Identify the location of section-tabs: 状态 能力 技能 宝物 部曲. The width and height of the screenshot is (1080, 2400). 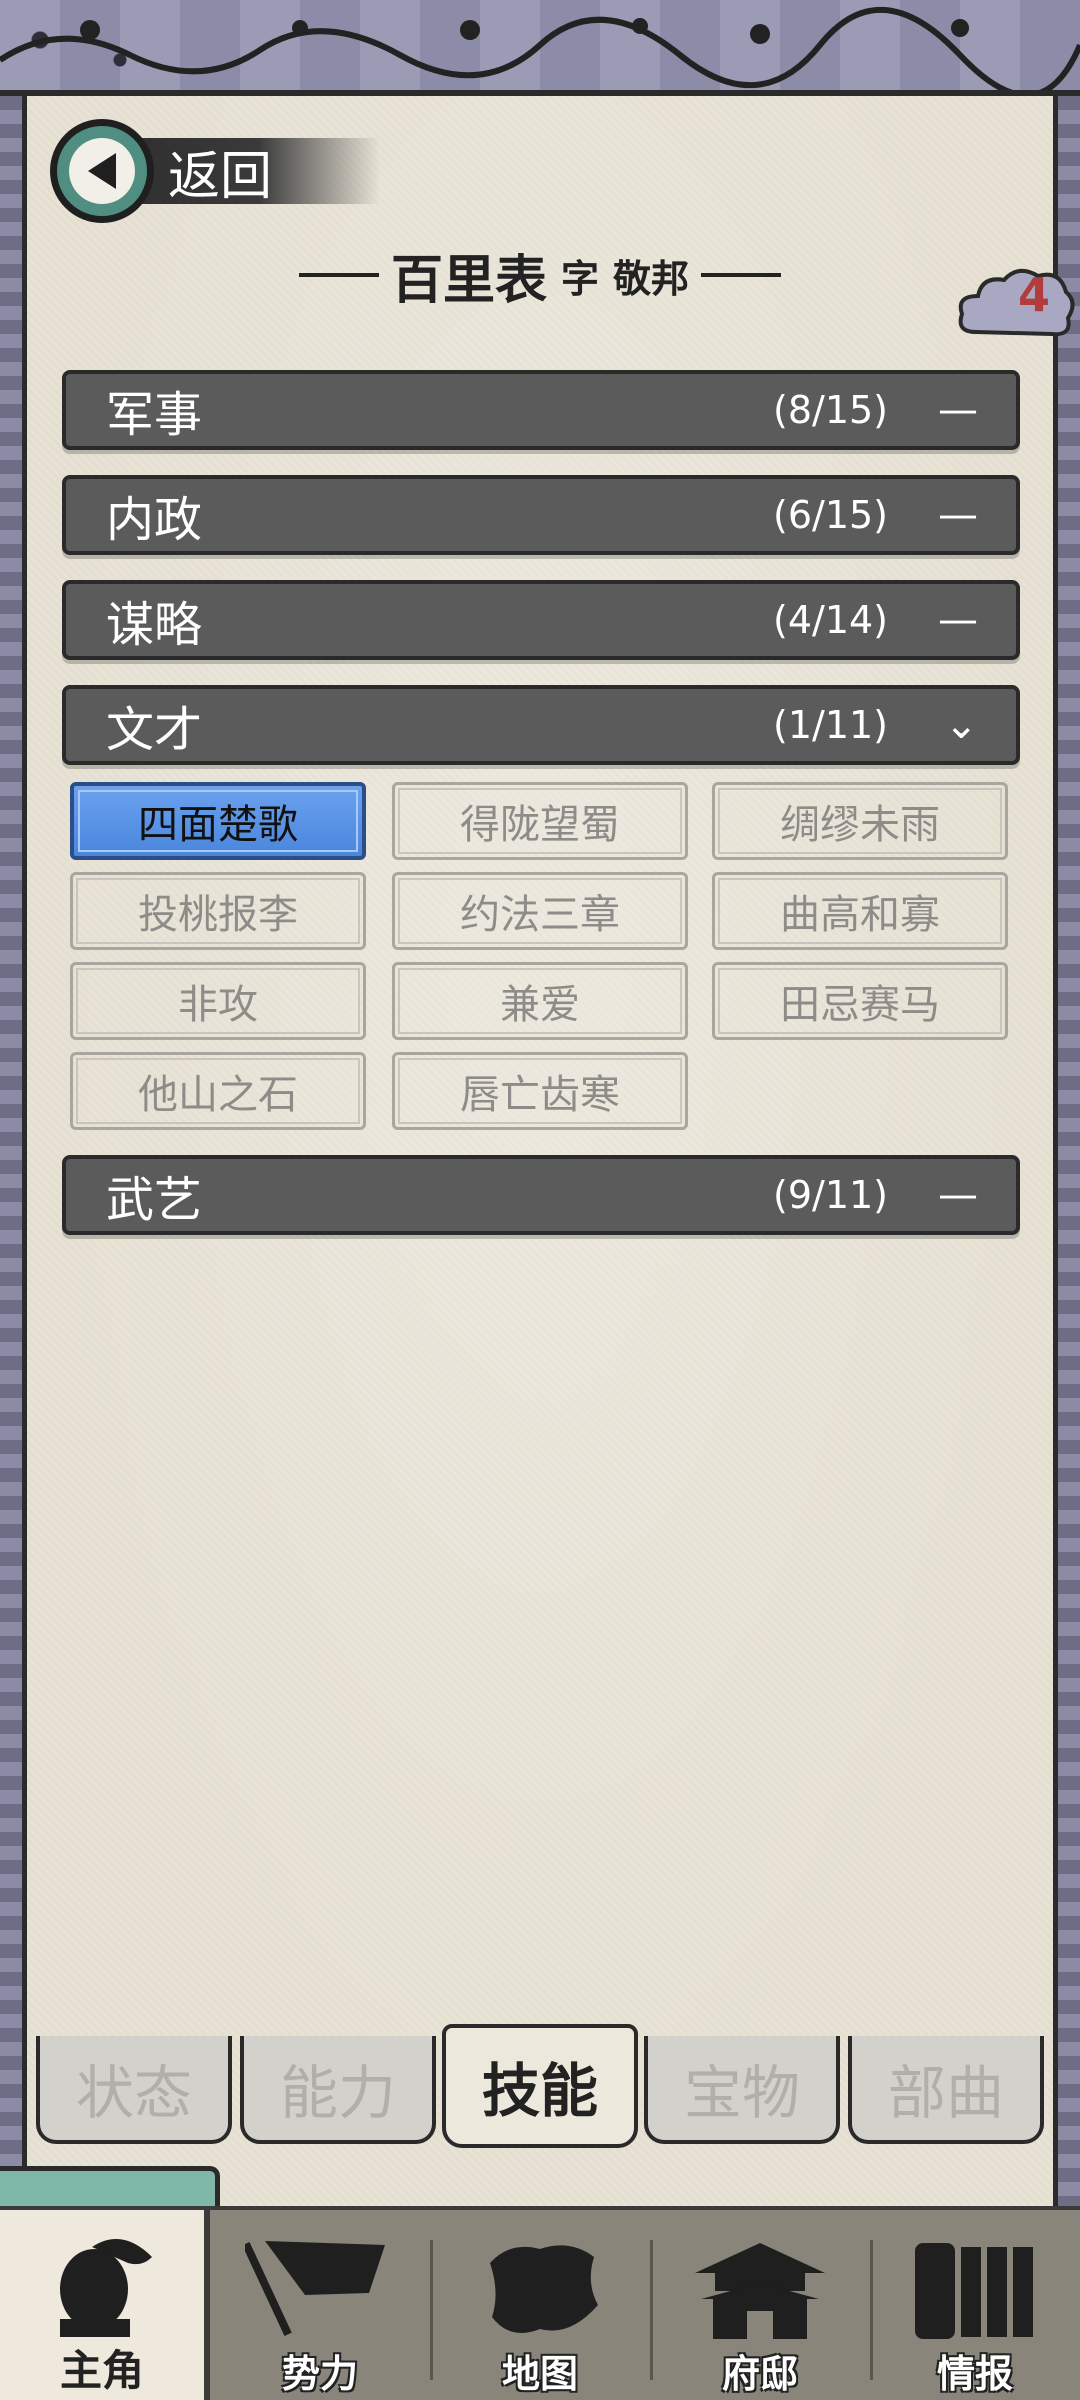
(540, 2086).